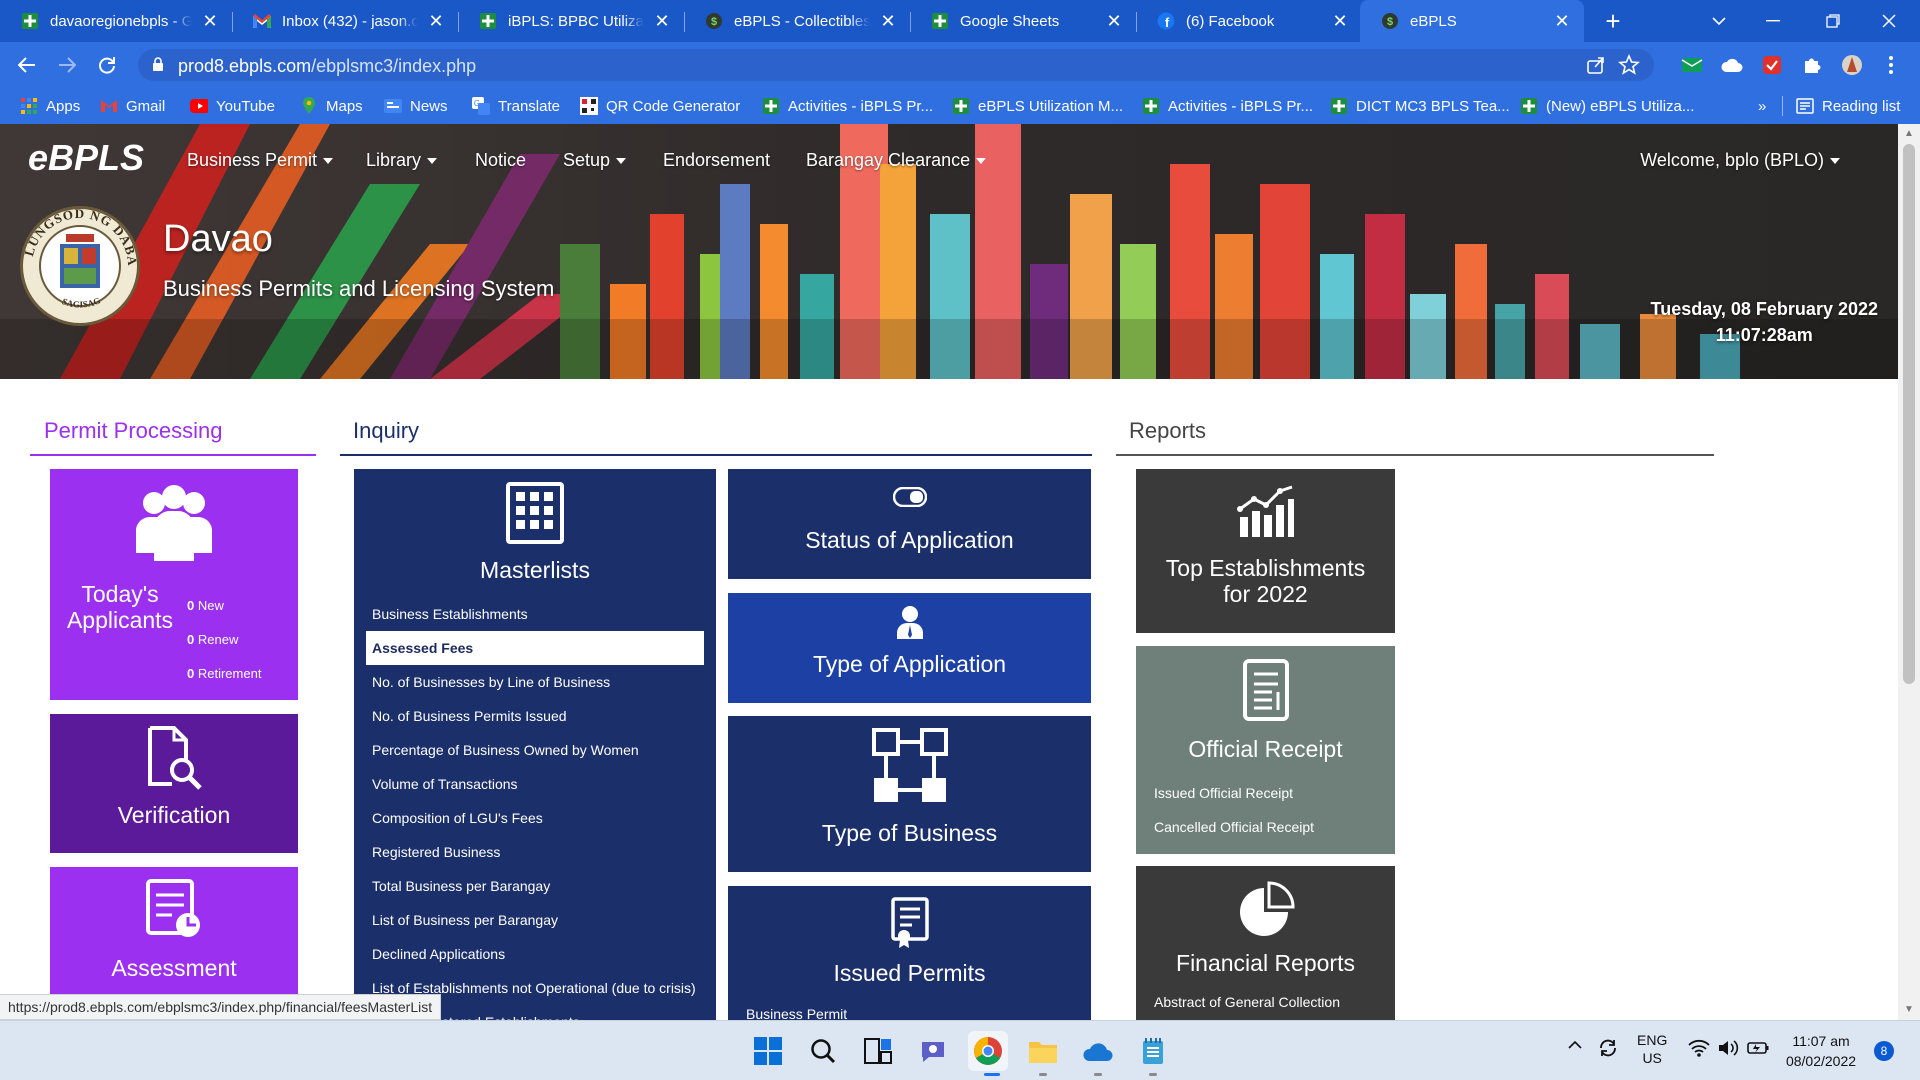 Image resolution: width=1920 pixels, height=1080 pixels. I want to click on start-windows-icon, so click(768, 1051).